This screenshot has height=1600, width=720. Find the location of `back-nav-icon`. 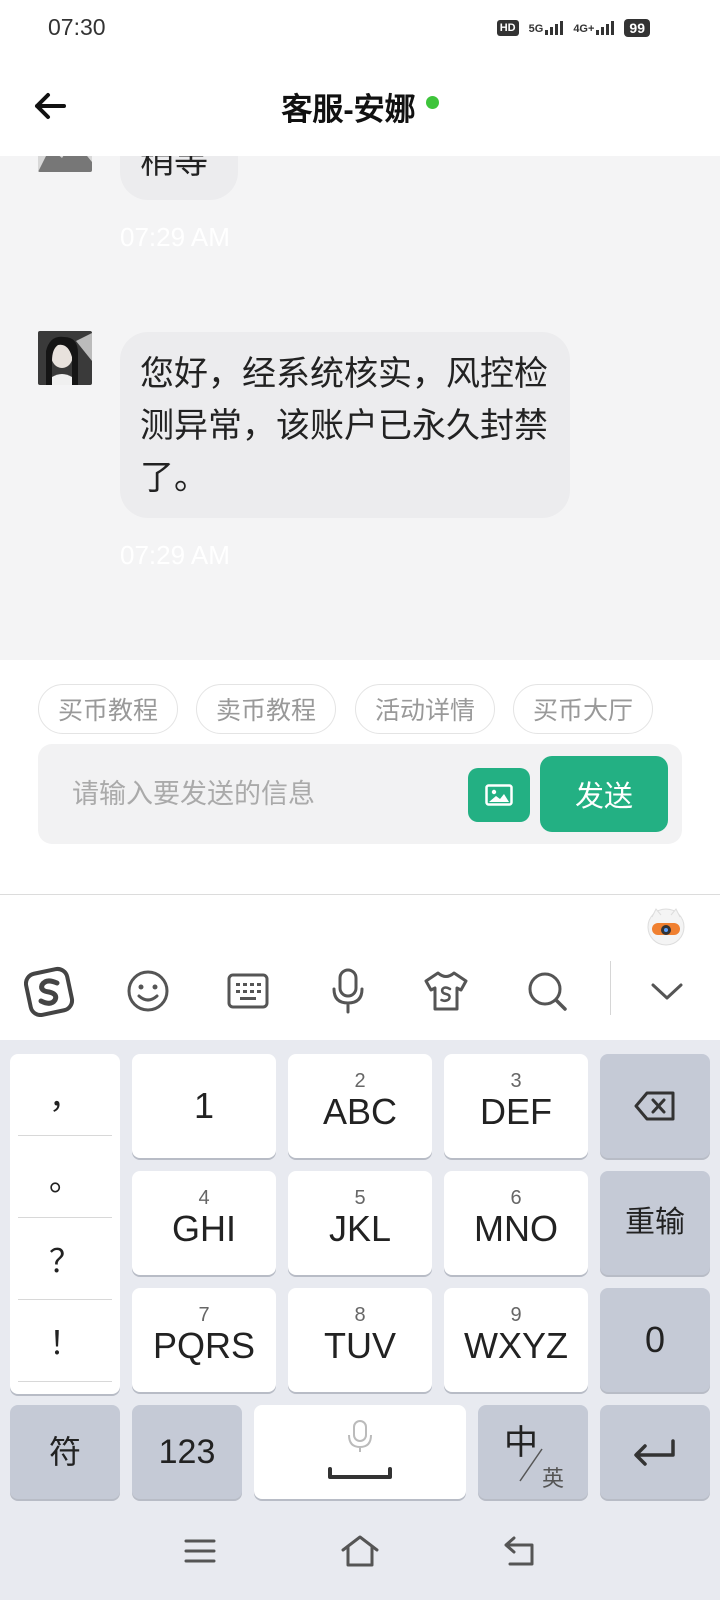

back-nav-icon is located at coordinates (520, 1551).